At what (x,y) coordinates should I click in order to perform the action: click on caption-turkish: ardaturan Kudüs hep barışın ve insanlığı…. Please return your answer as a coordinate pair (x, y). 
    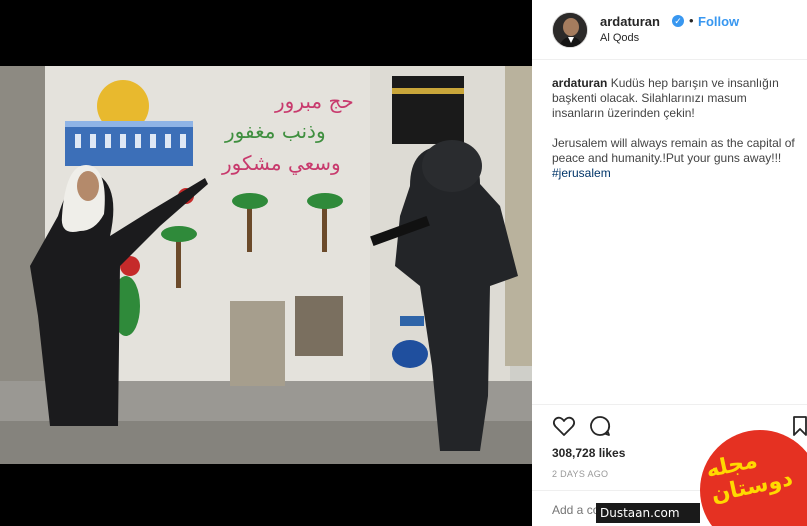
    Looking at the image, I should click on (674, 98).